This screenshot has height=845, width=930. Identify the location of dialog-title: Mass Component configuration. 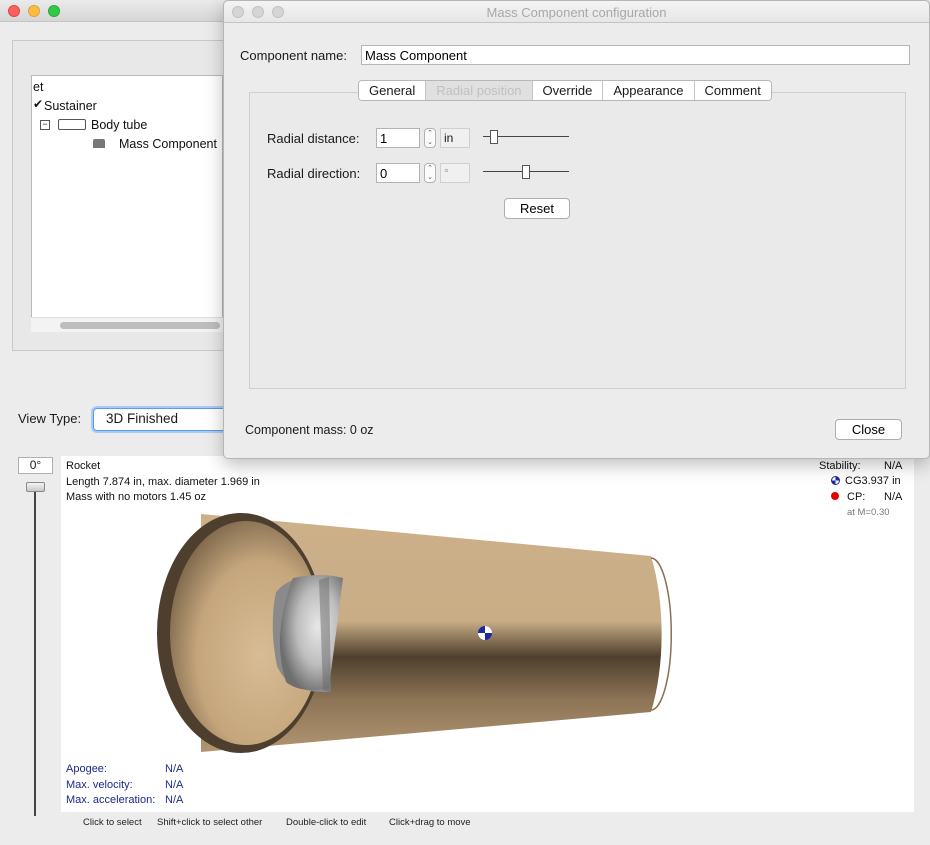
(576, 12).